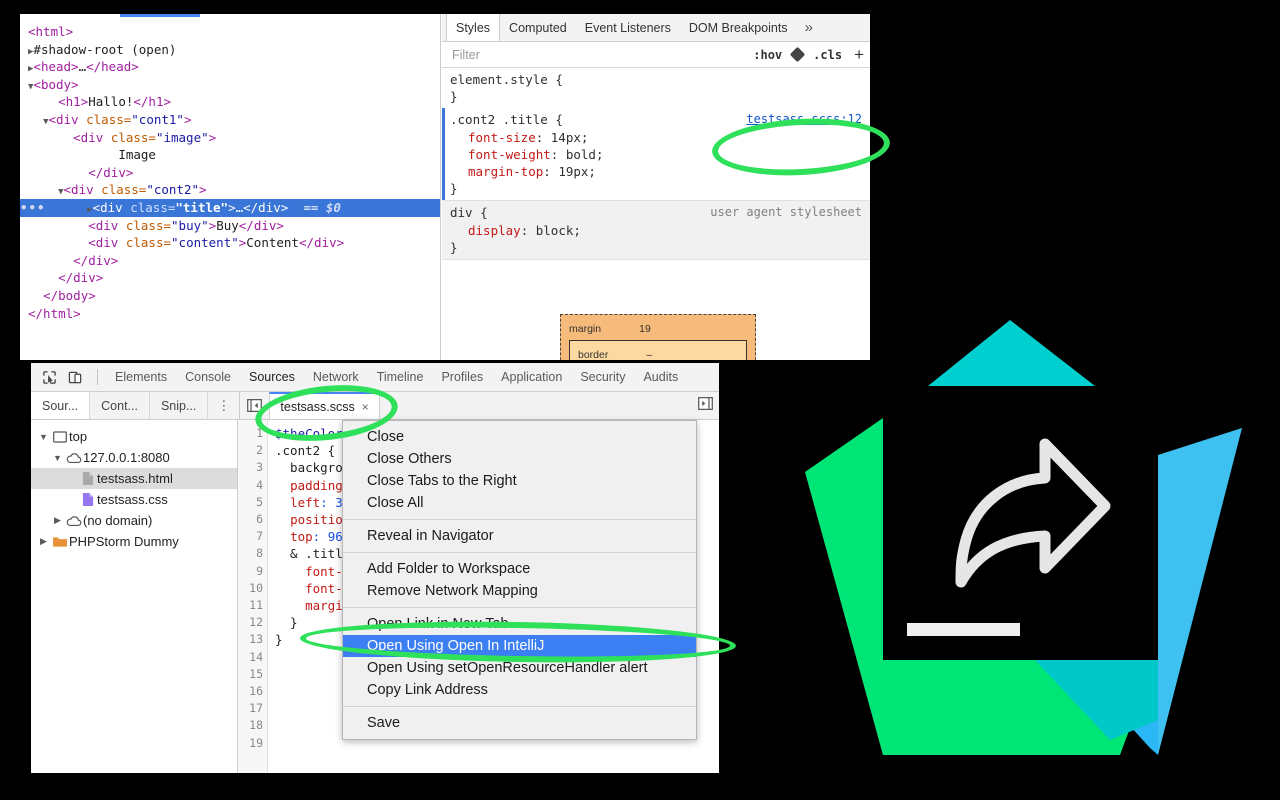 Image resolution: width=1280 pixels, height=800 pixels. I want to click on panel-tab-sources: Sources, so click(272, 377).